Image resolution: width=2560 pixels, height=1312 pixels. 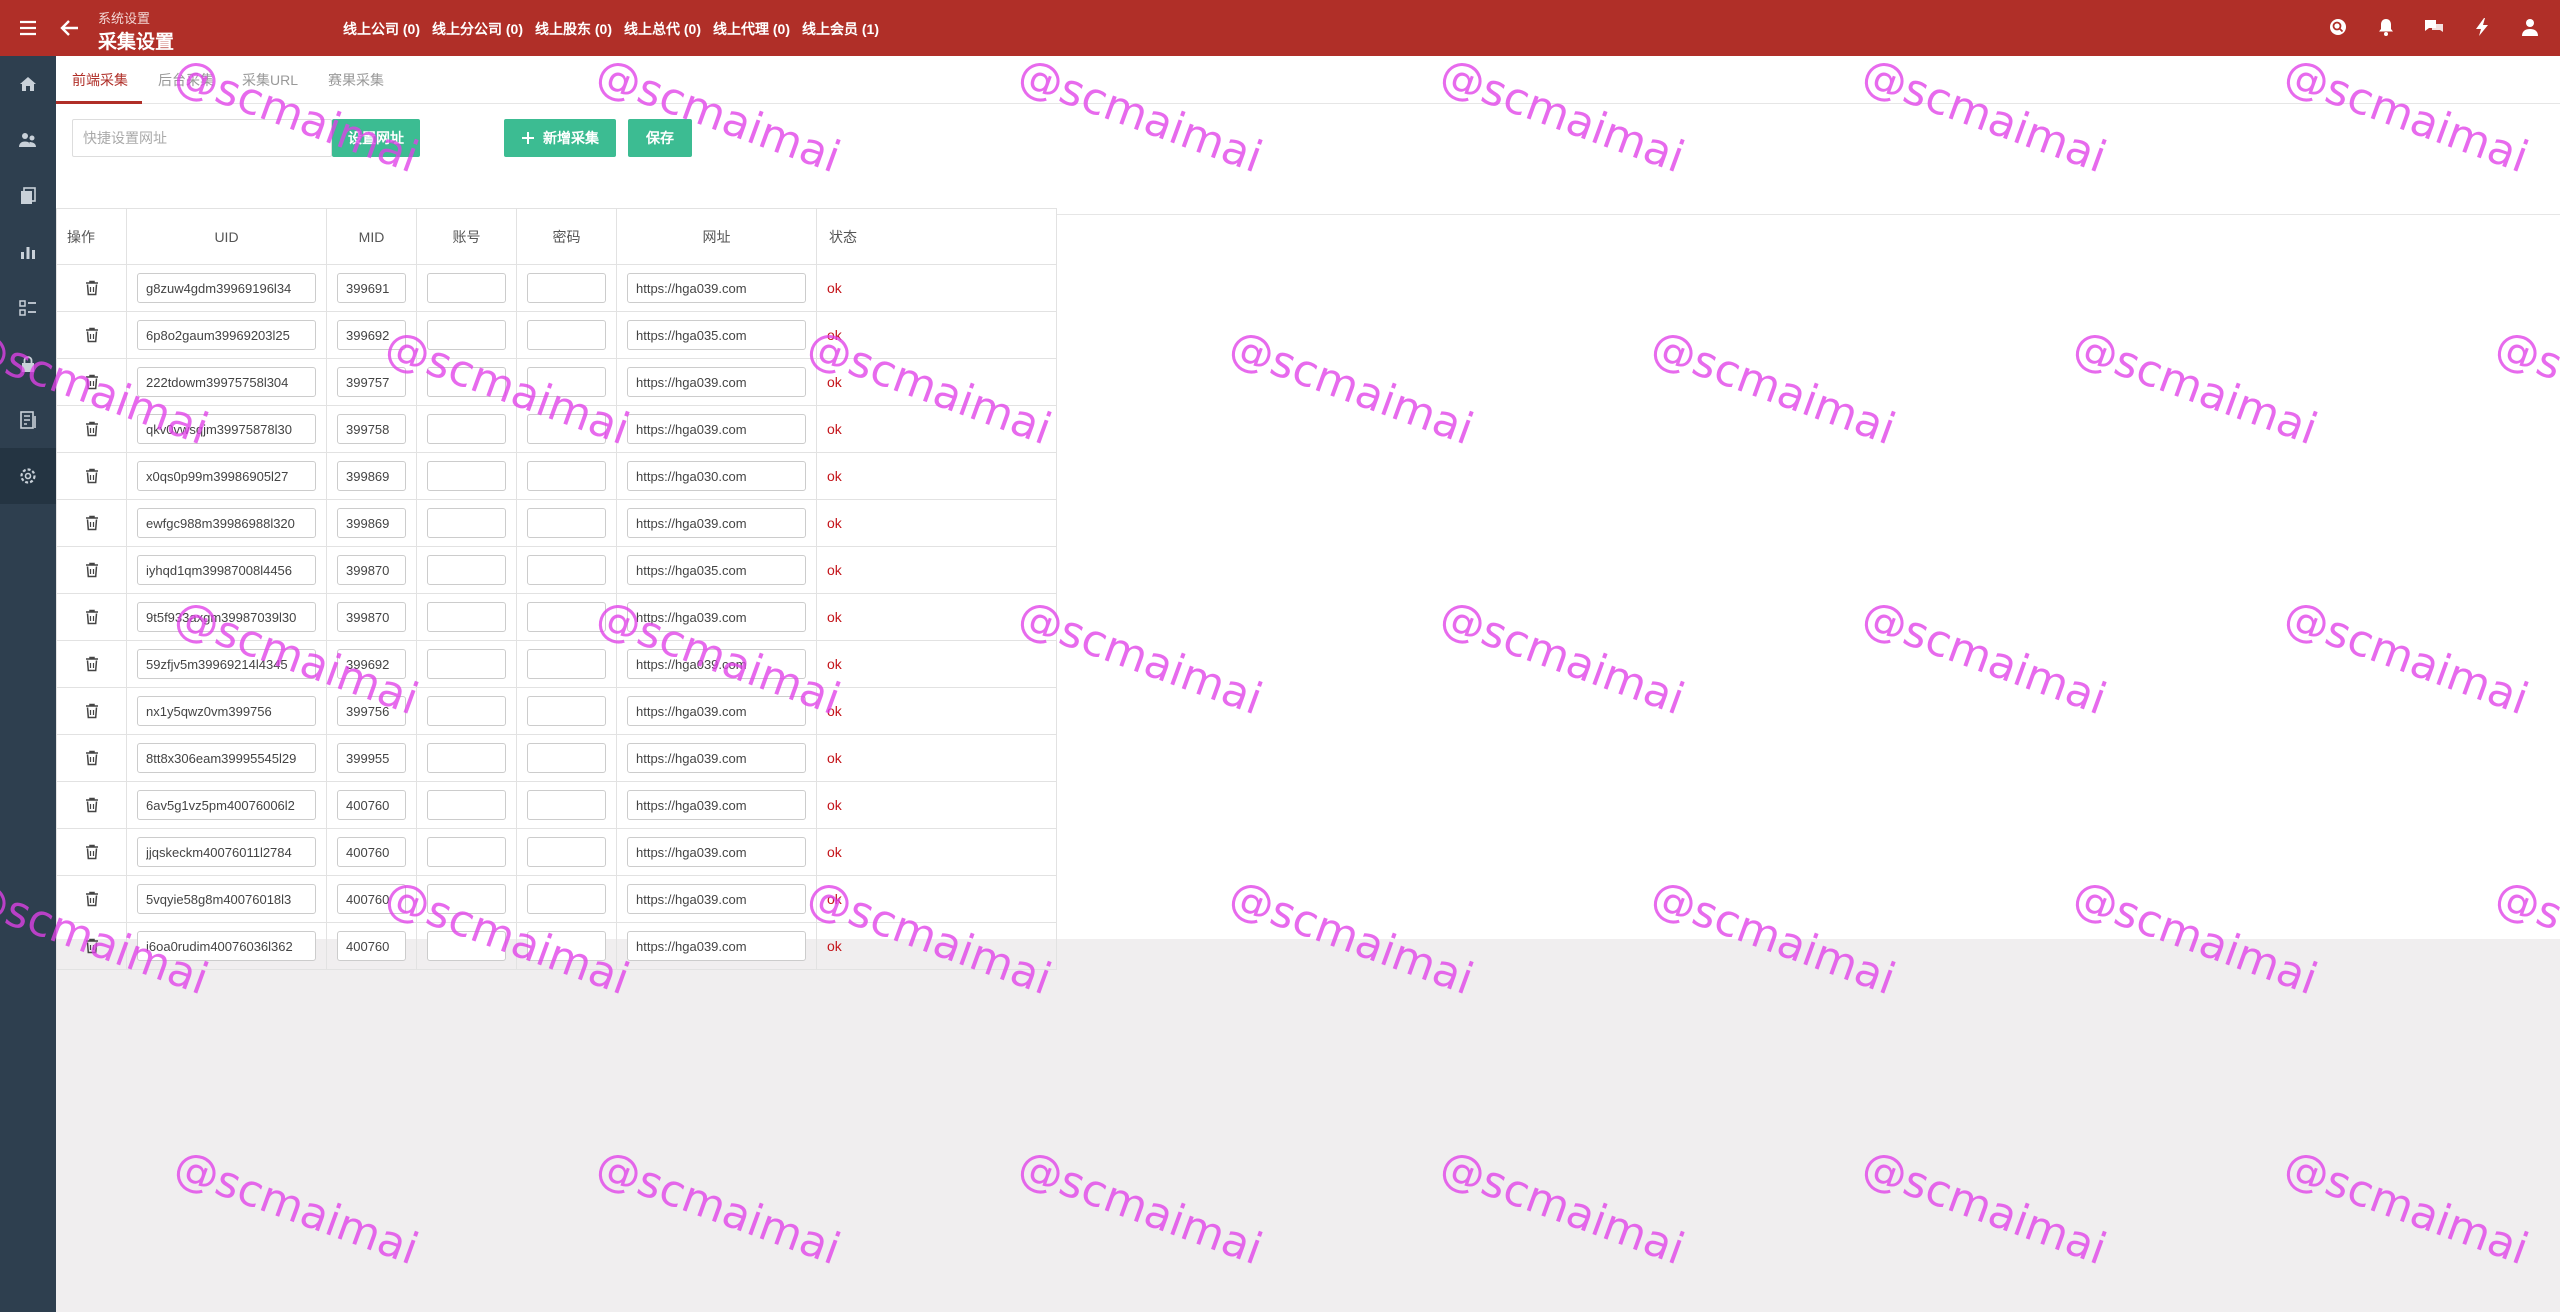 I want to click on tab-results-collect: 赛果采集, so click(x=356, y=80).